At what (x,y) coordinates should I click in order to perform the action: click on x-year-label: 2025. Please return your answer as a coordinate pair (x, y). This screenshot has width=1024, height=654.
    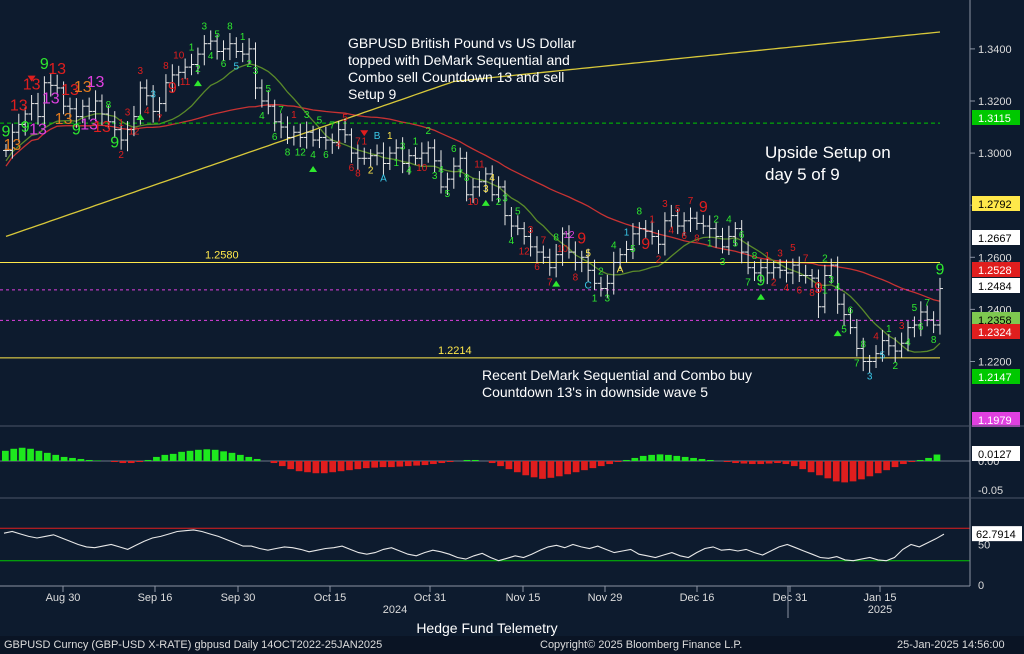
    Looking at the image, I should click on (880, 610).